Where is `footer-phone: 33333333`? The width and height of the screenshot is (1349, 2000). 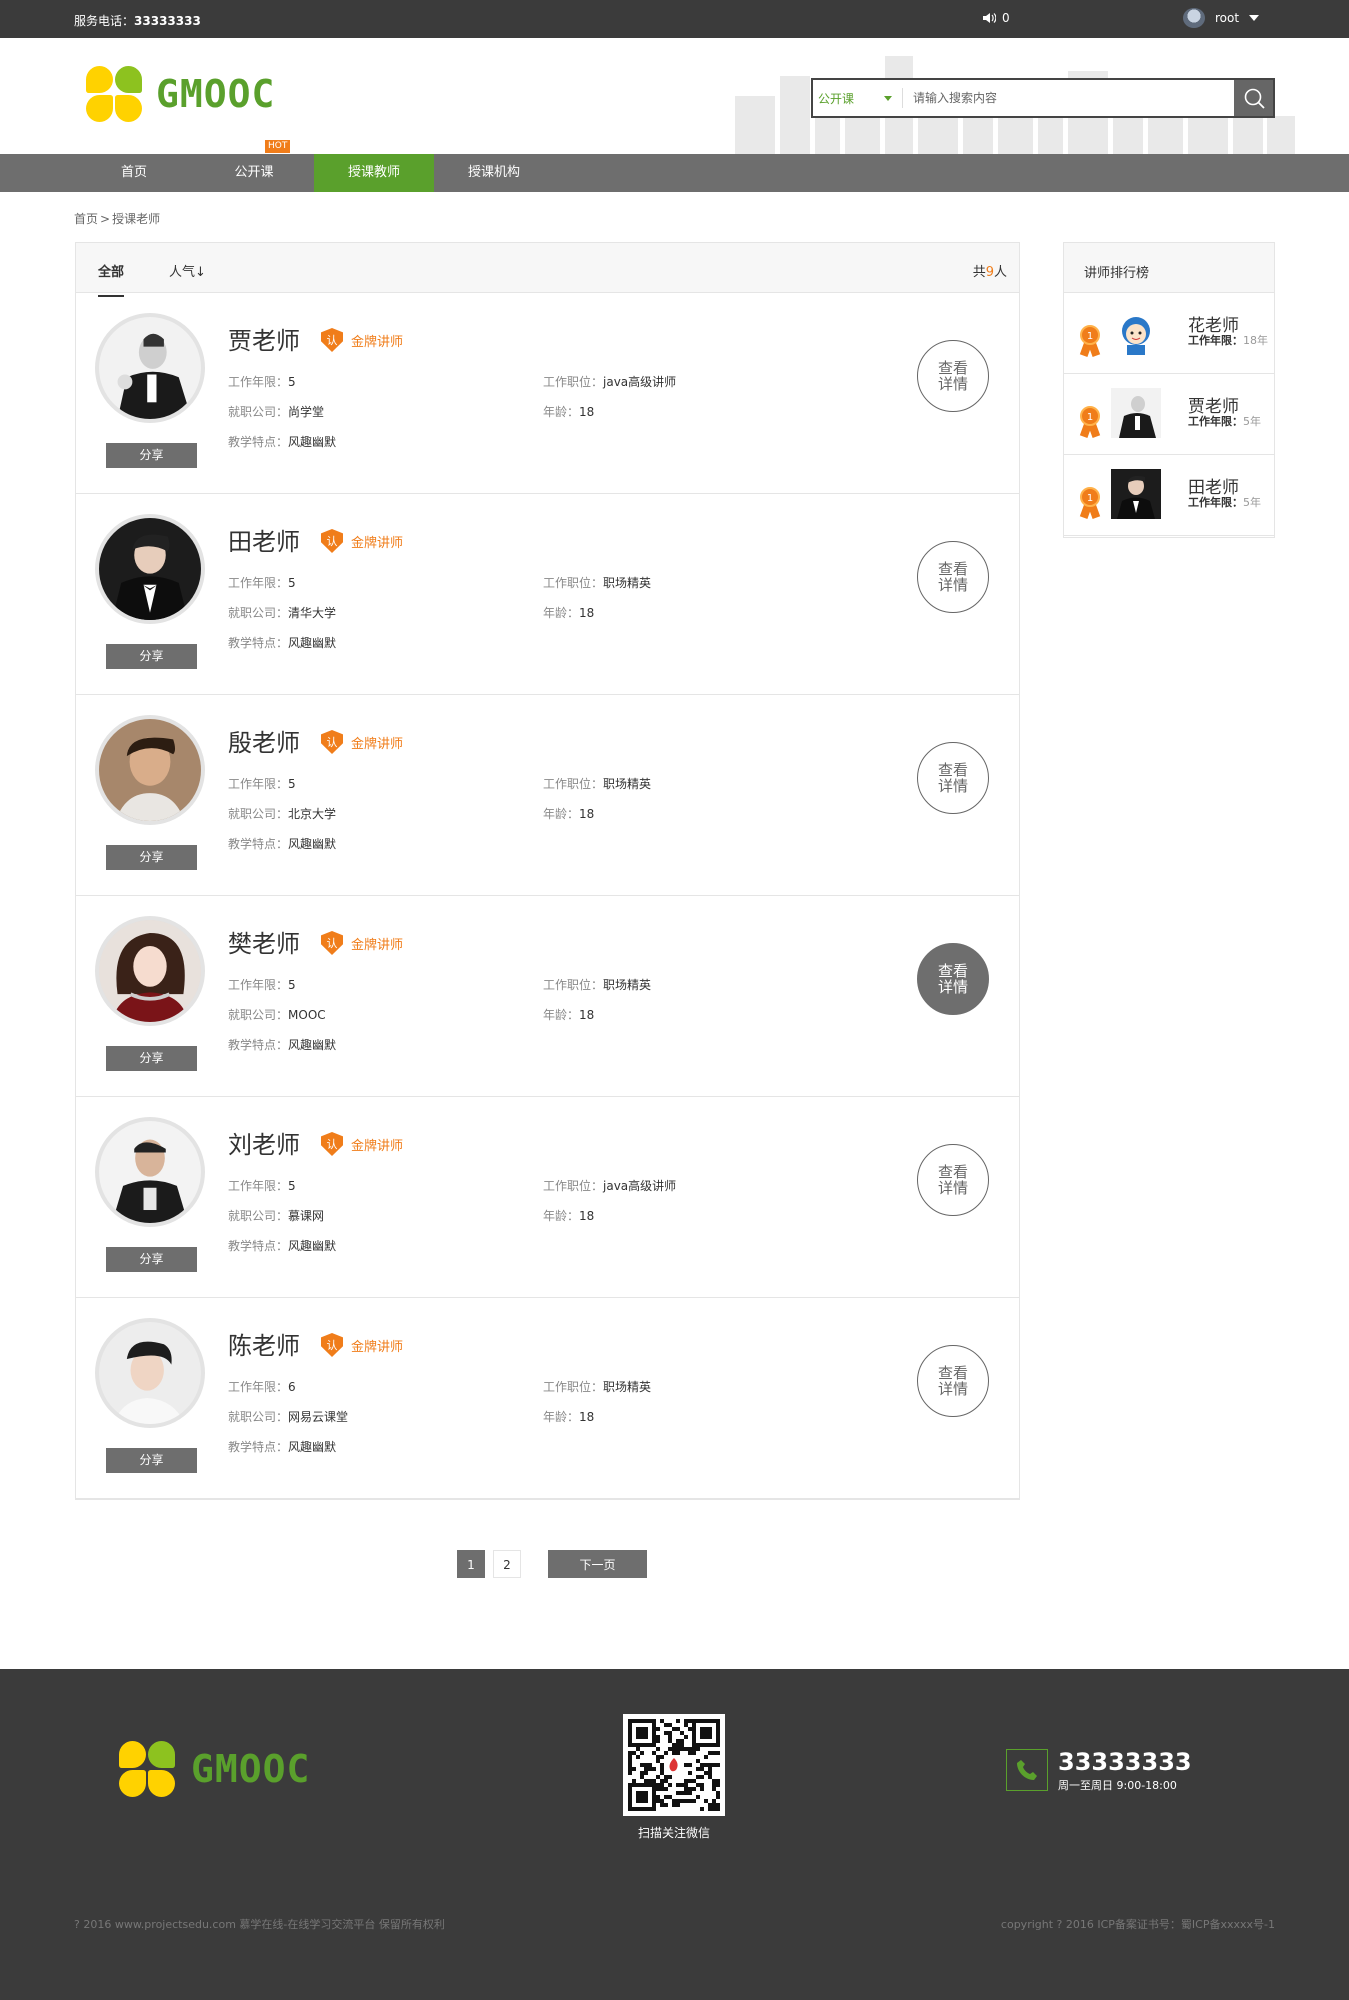 footer-phone: 33333333 is located at coordinates (1125, 1762).